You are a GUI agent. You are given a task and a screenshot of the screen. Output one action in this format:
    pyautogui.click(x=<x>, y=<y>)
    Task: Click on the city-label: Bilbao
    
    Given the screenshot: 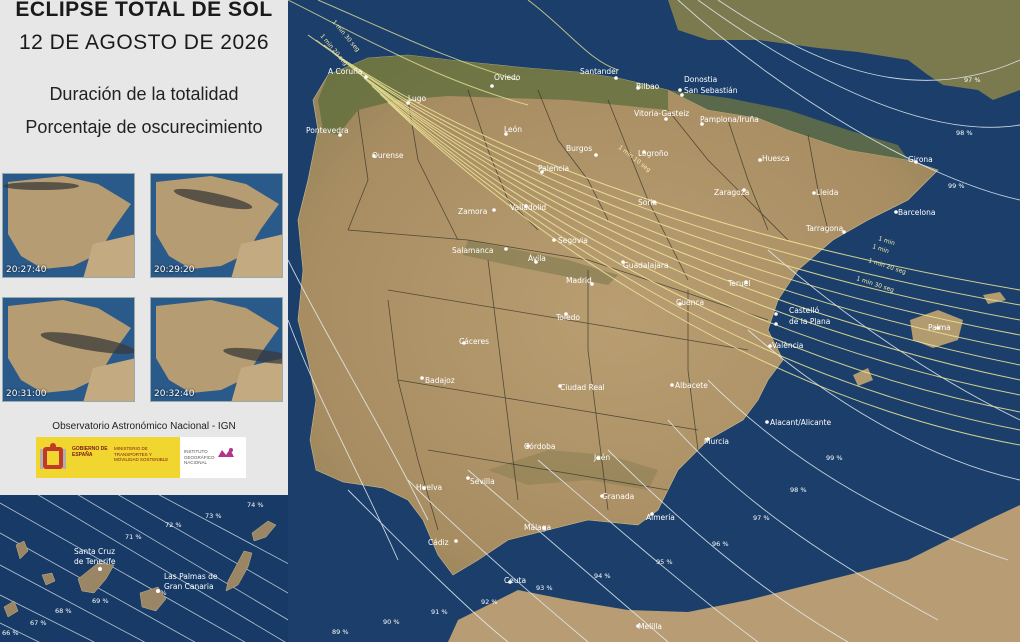 What is the action you would take?
    pyautogui.click(x=648, y=86)
    